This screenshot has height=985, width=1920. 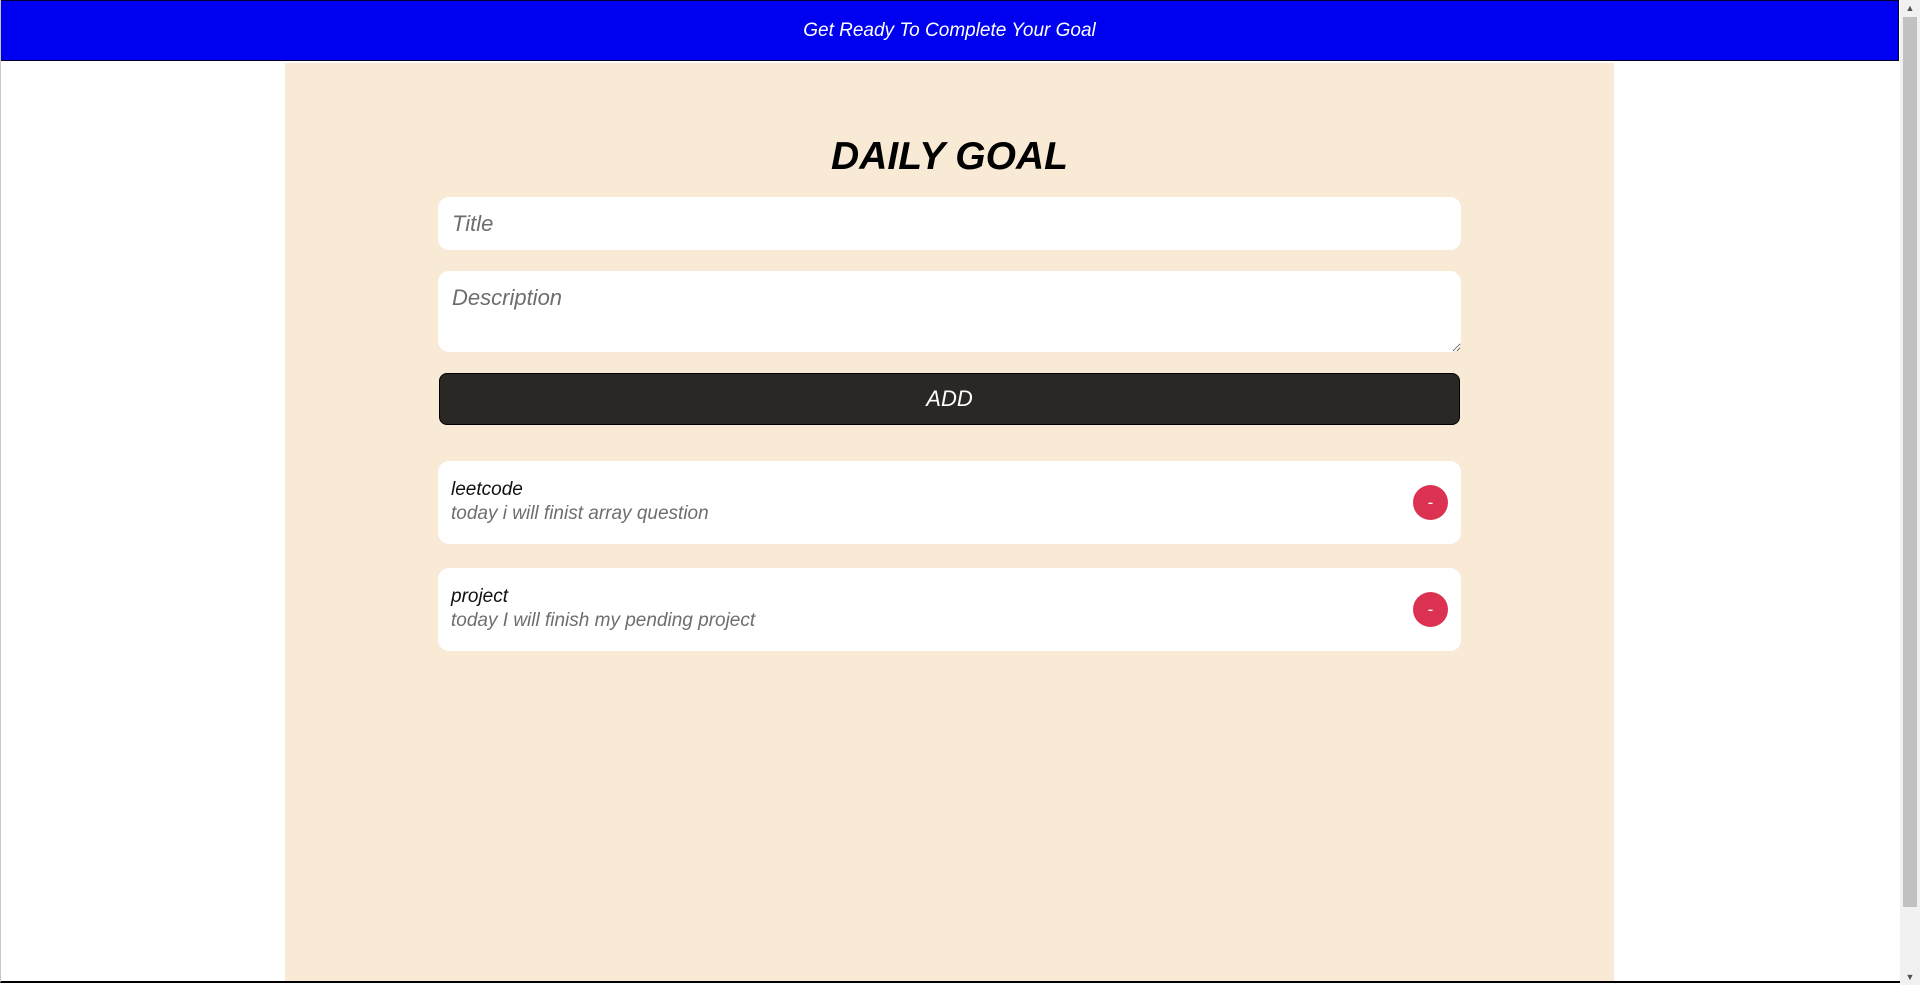 What do you see at coordinates (580, 513) in the screenshot?
I see `goal-description: today i will finist array question` at bounding box center [580, 513].